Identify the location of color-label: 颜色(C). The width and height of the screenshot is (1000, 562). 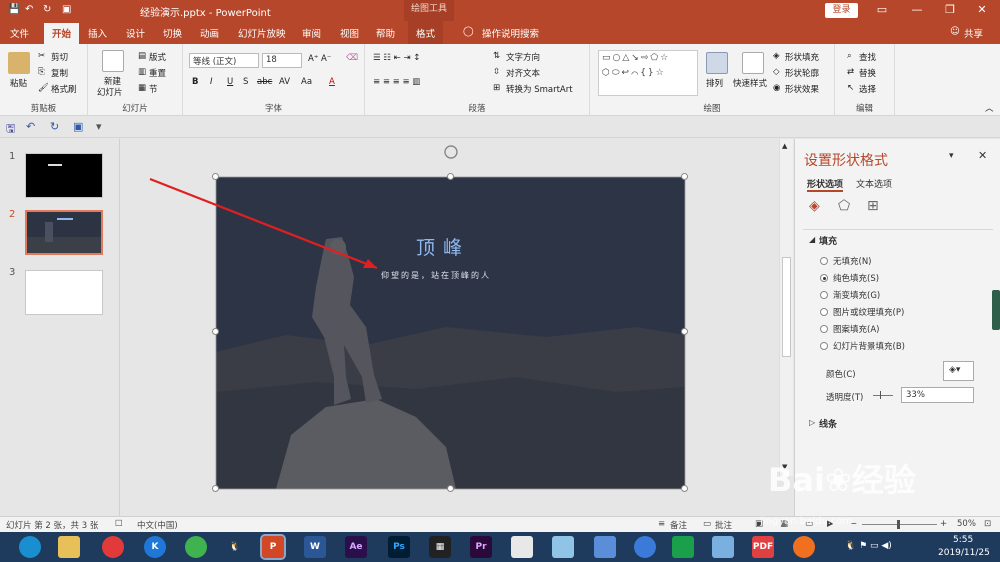
(841, 375).